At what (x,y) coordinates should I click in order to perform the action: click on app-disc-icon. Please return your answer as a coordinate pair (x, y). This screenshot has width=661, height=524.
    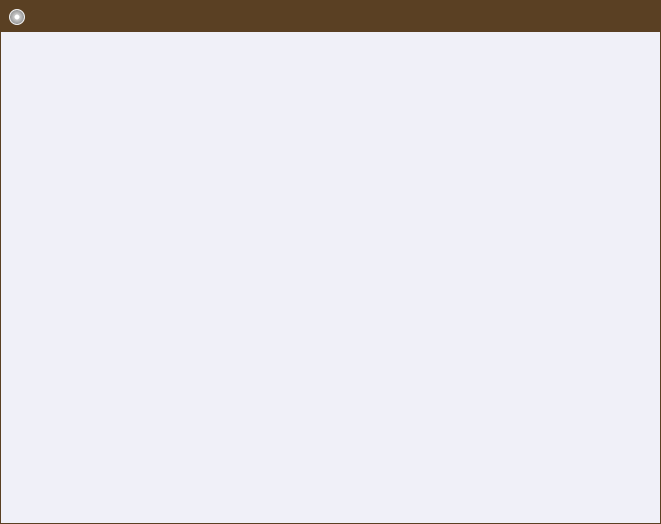
    Looking at the image, I should click on (17, 16).